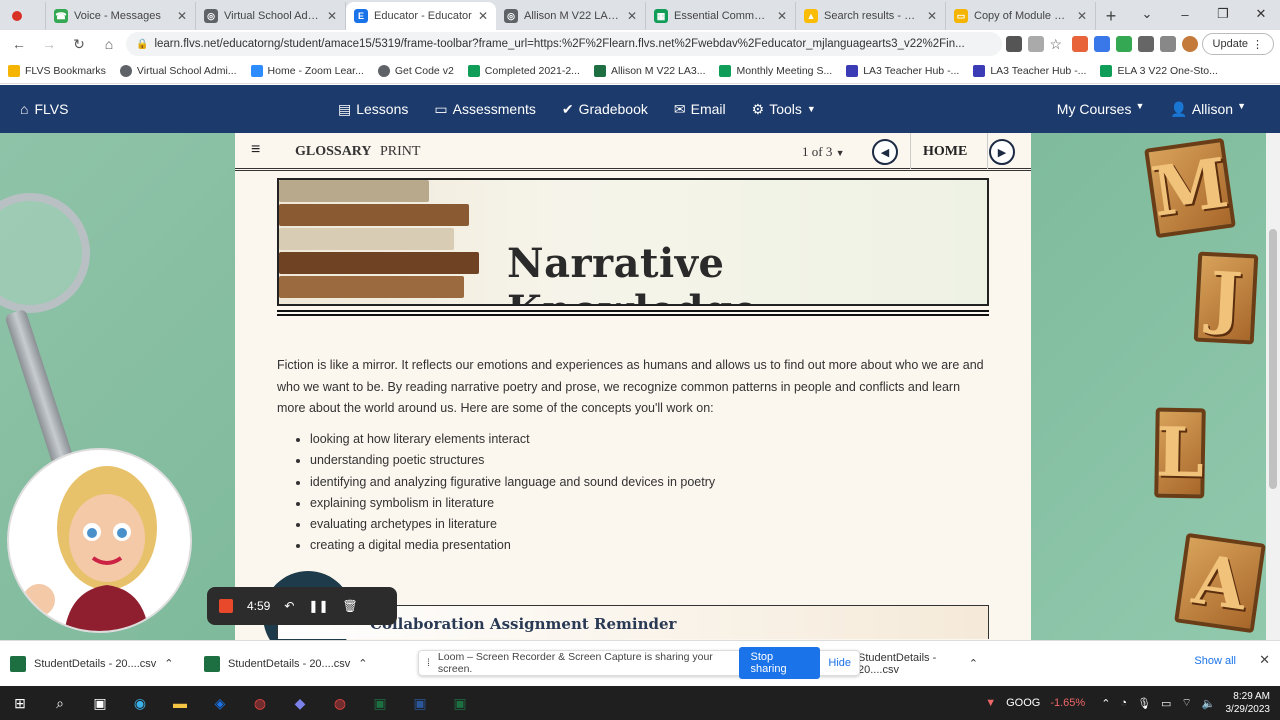  I want to click on back-icon: ←, so click(19, 44).